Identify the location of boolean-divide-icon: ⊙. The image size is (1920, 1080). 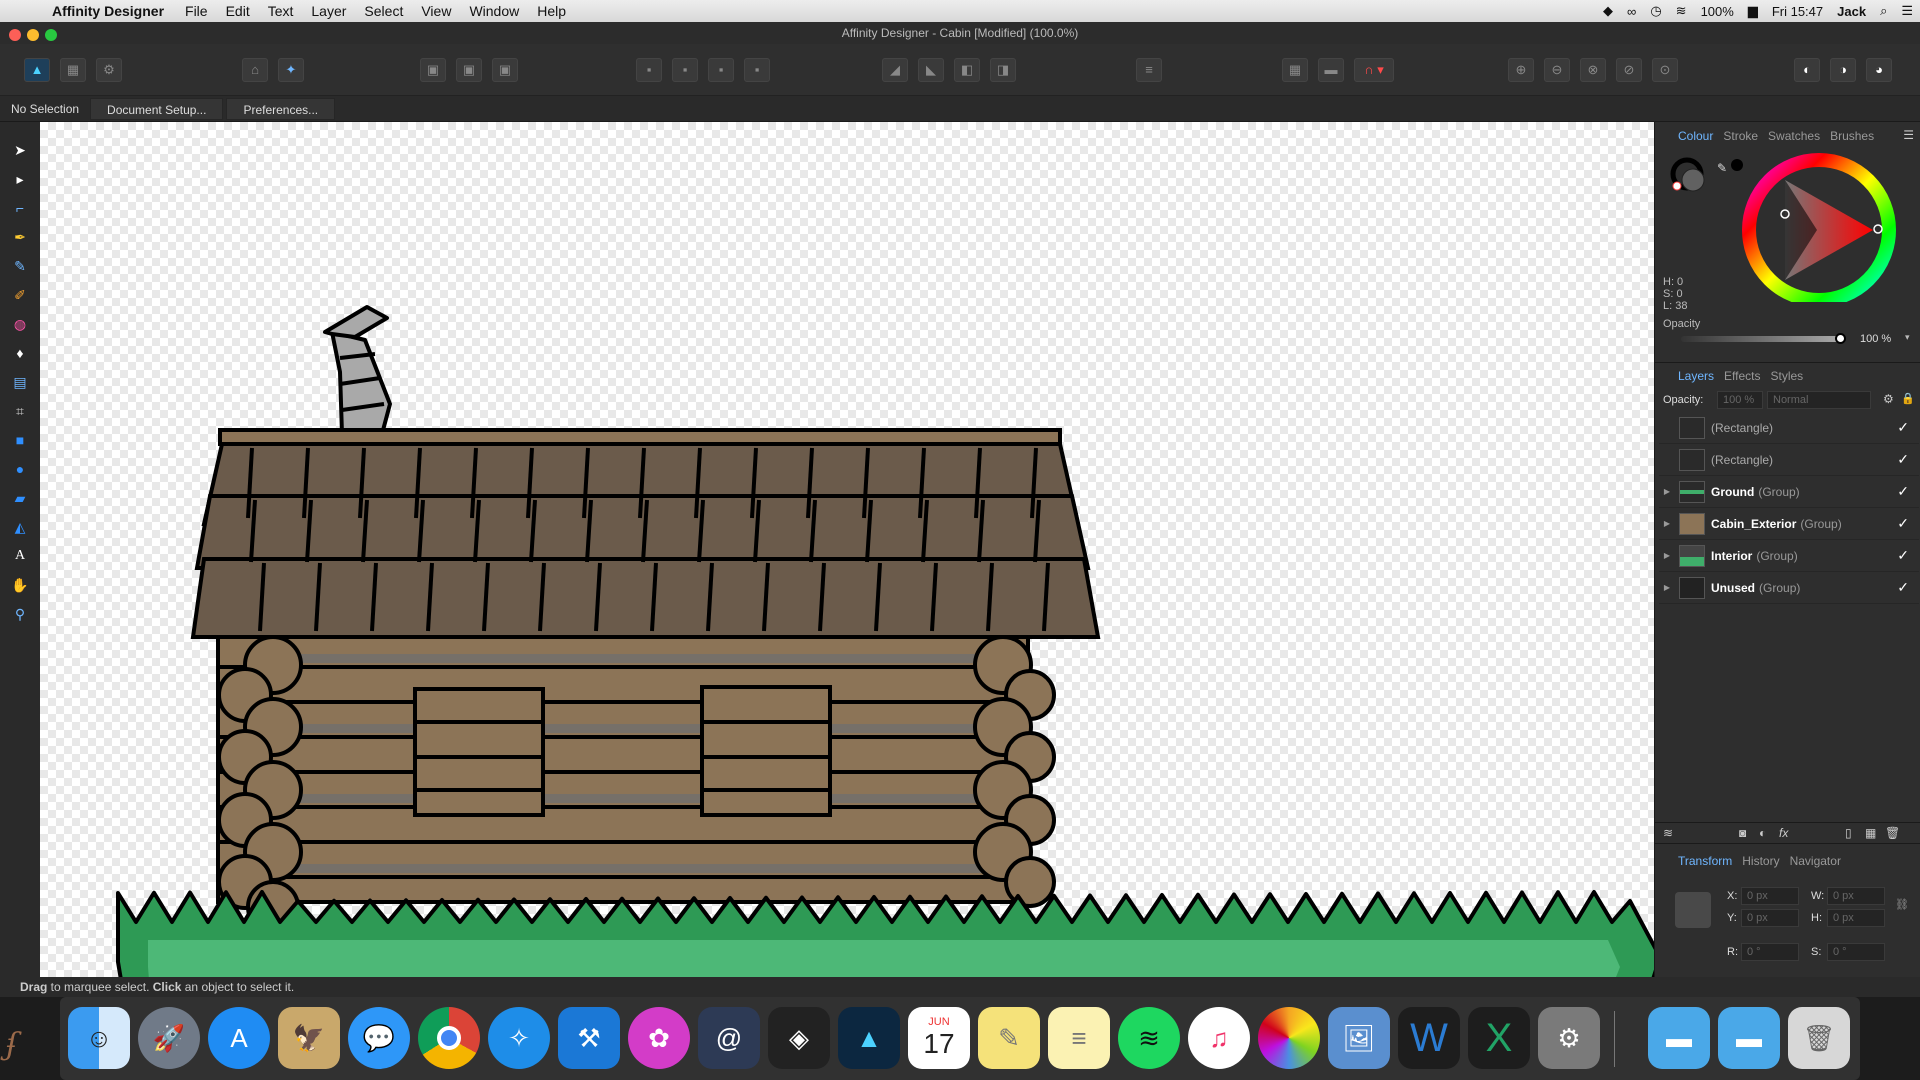
(1665, 70).